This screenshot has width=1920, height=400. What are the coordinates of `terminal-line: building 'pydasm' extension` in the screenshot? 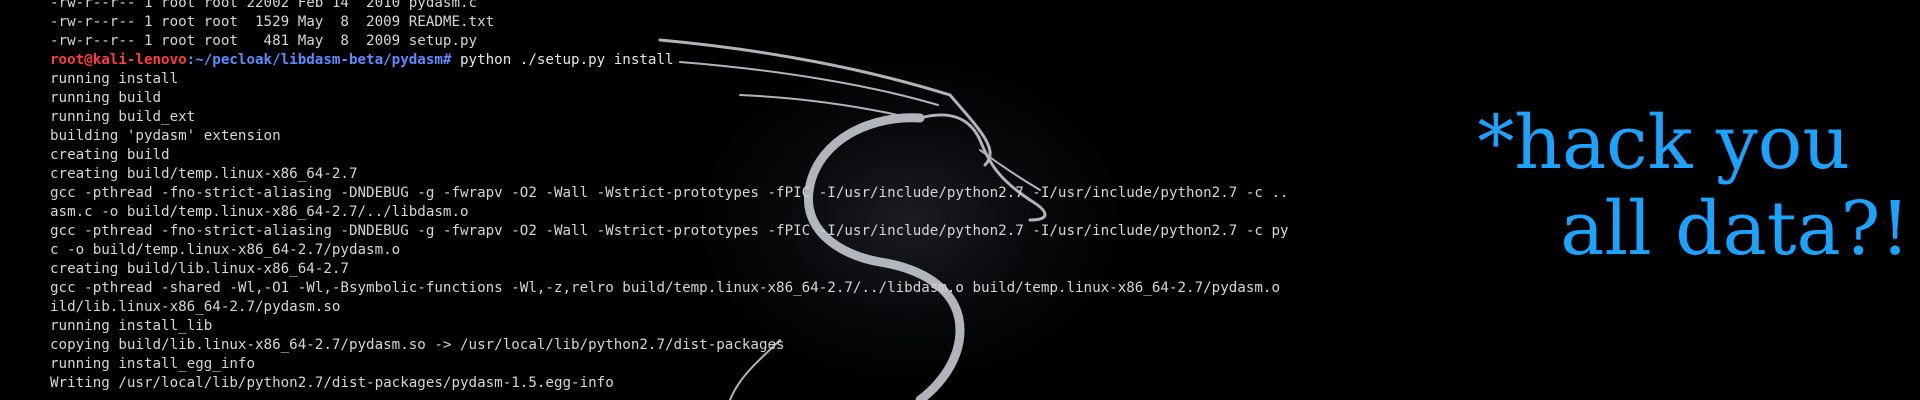 It's located at (165, 136).